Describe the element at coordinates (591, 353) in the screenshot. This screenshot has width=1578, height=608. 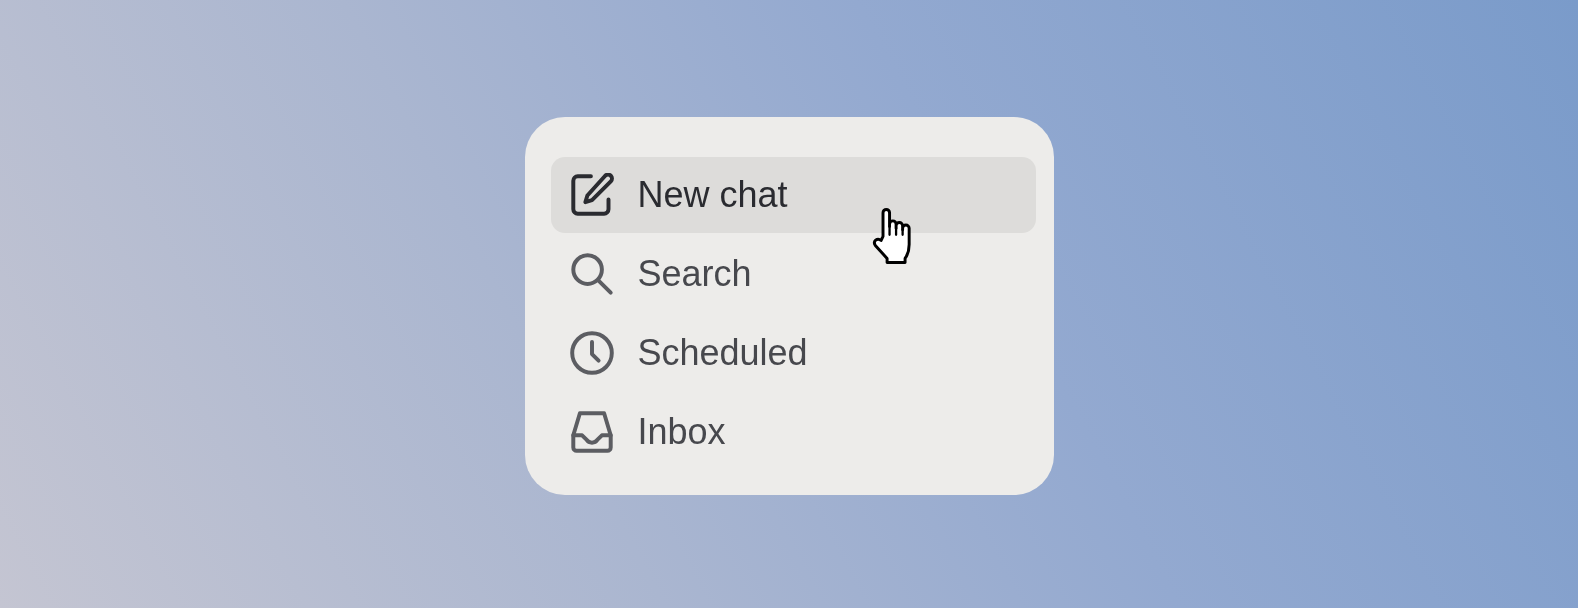
I see `clock-icon` at that location.